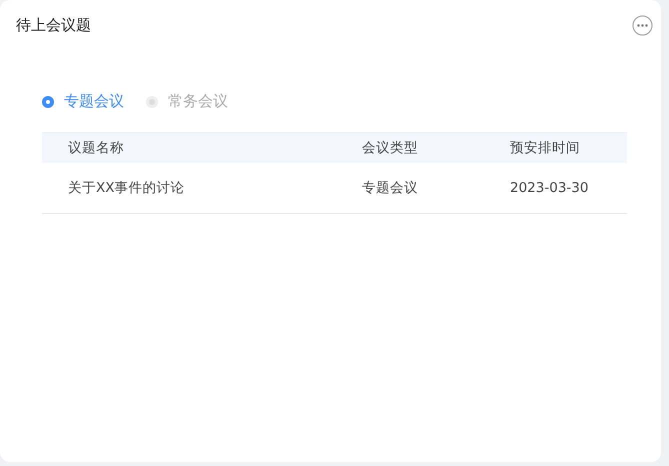 The image size is (669, 466). I want to click on column-header: 会议类型, so click(390, 148).